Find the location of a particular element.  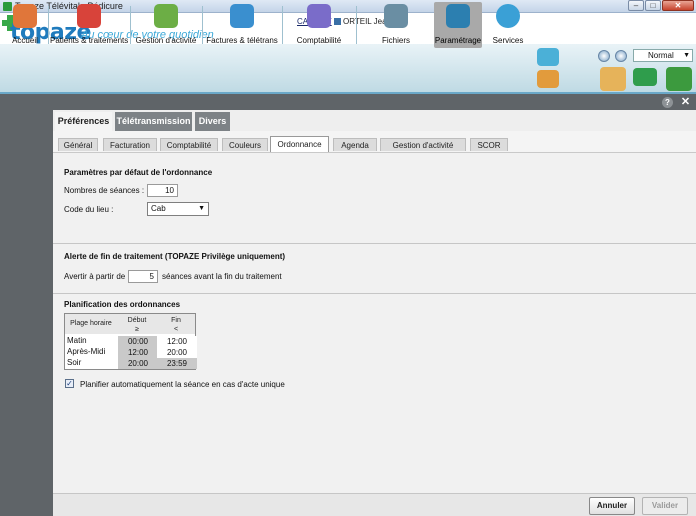

row-apres-midi-fin: 20:00 is located at coordinates (177, 352).